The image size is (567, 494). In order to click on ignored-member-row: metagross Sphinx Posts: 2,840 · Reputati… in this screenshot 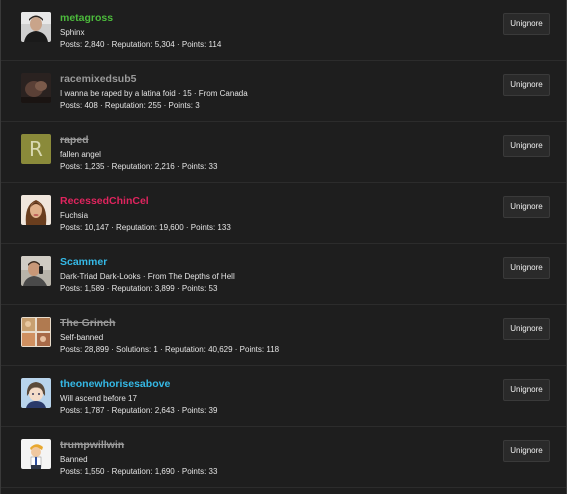, I will do `click(283, 30)`.